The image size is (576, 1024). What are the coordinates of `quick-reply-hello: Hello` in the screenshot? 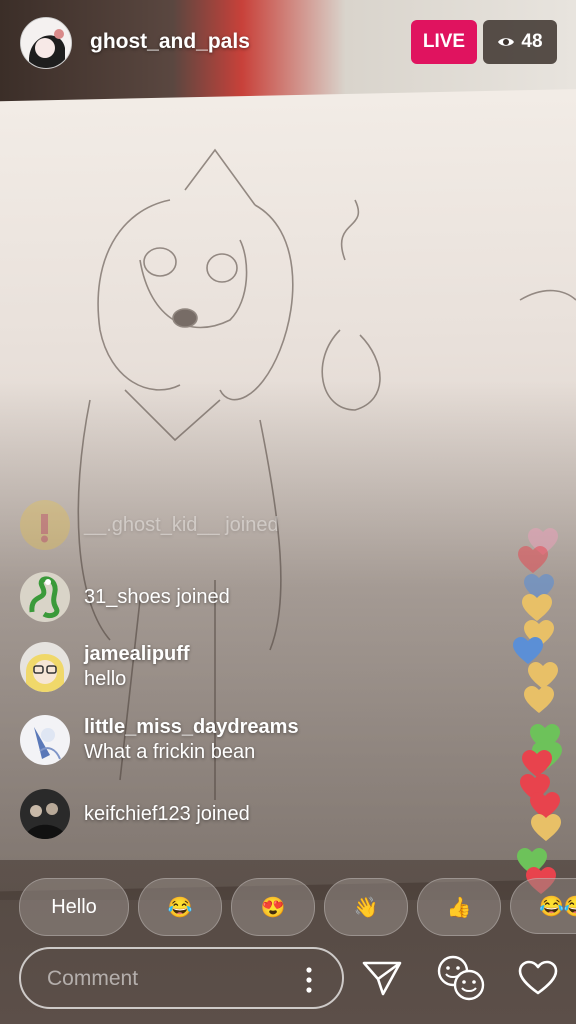 It's located at (74, 907).